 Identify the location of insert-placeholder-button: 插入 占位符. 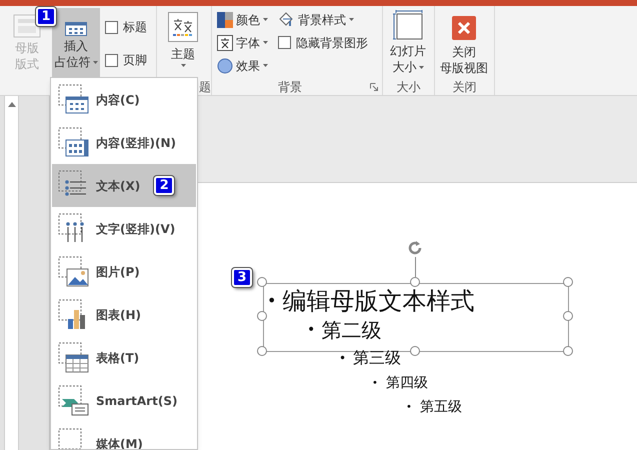
(76, 43).